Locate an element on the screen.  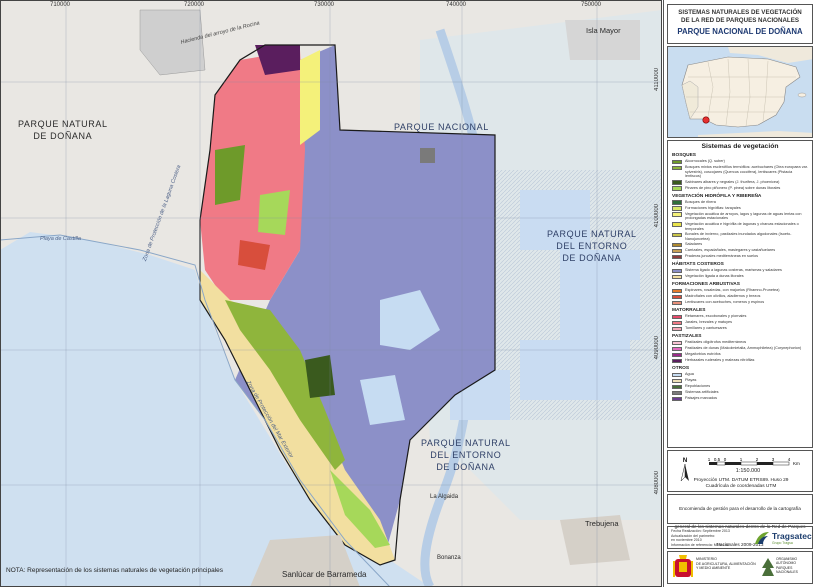
legend-label: Paisajes marcados is located at coordinates (701, 398).